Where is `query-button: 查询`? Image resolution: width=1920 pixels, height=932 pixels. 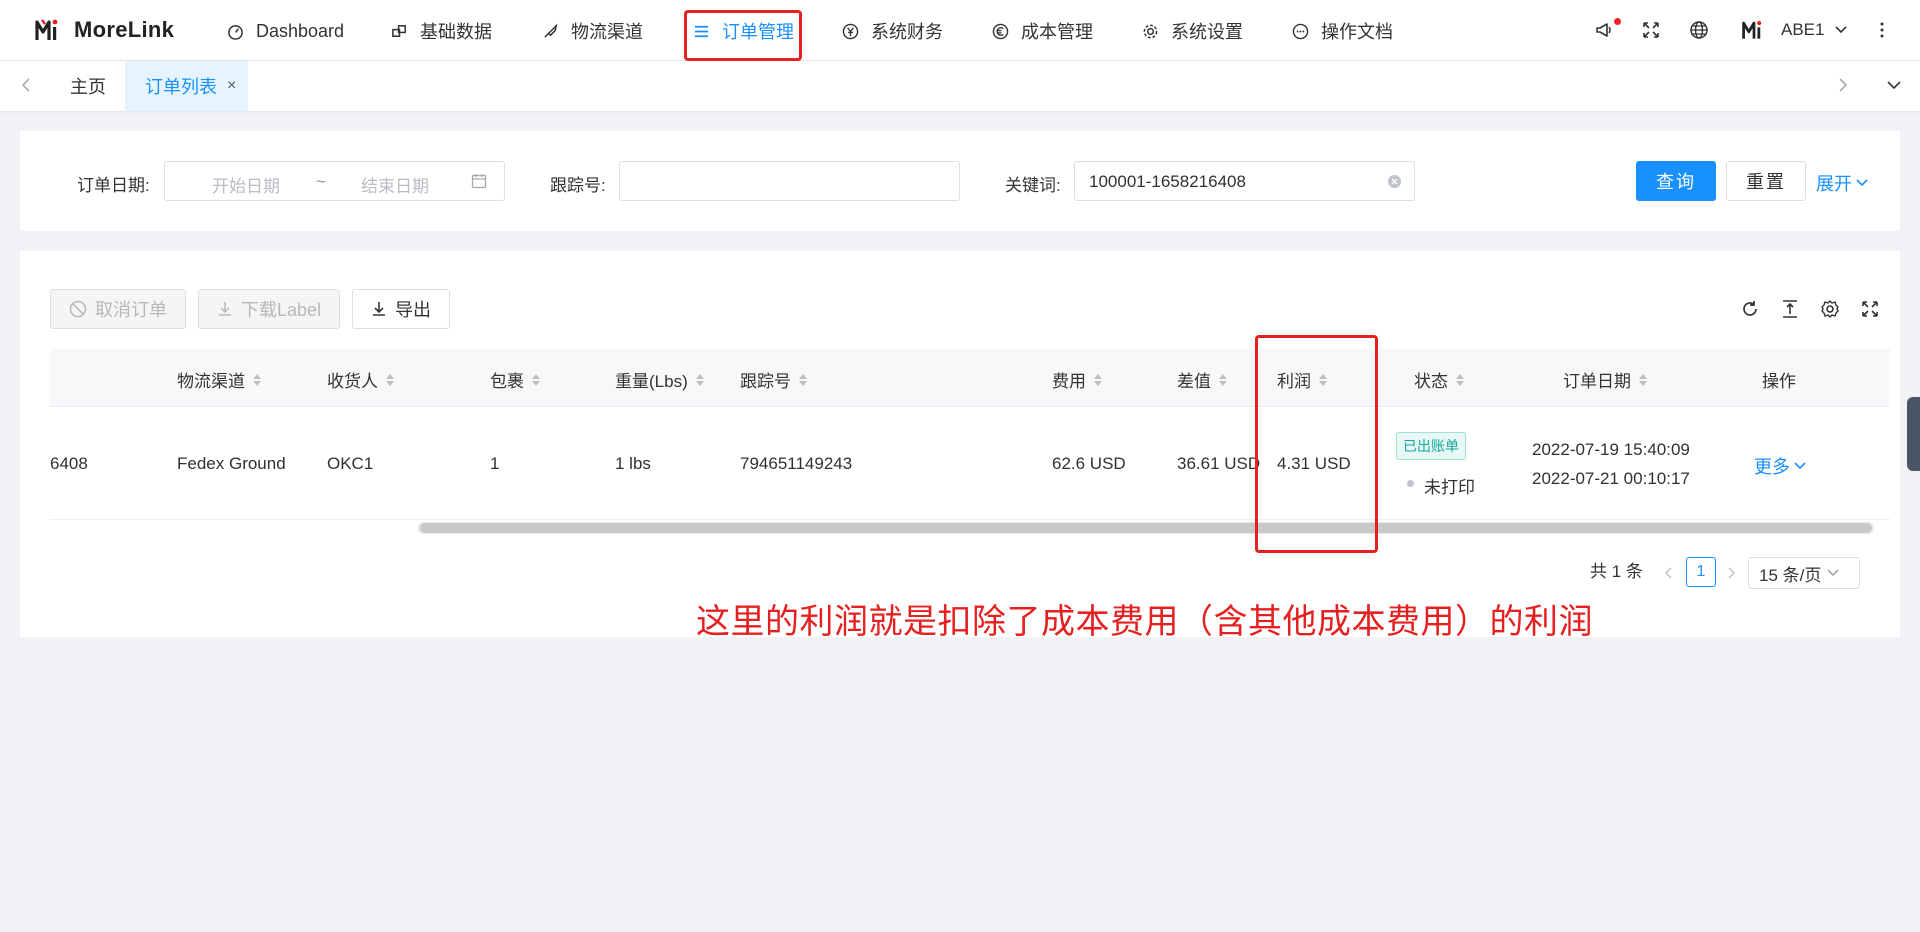
query-button: 查询 is located at coordinates (1676, 181).